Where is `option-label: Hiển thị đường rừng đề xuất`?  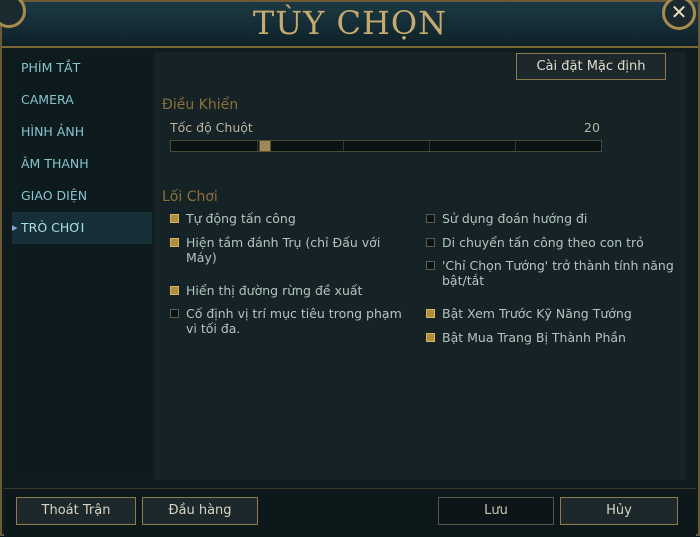
option-label: Hiển thị đường rừng đề xuất is located at coordinates (274, 290).